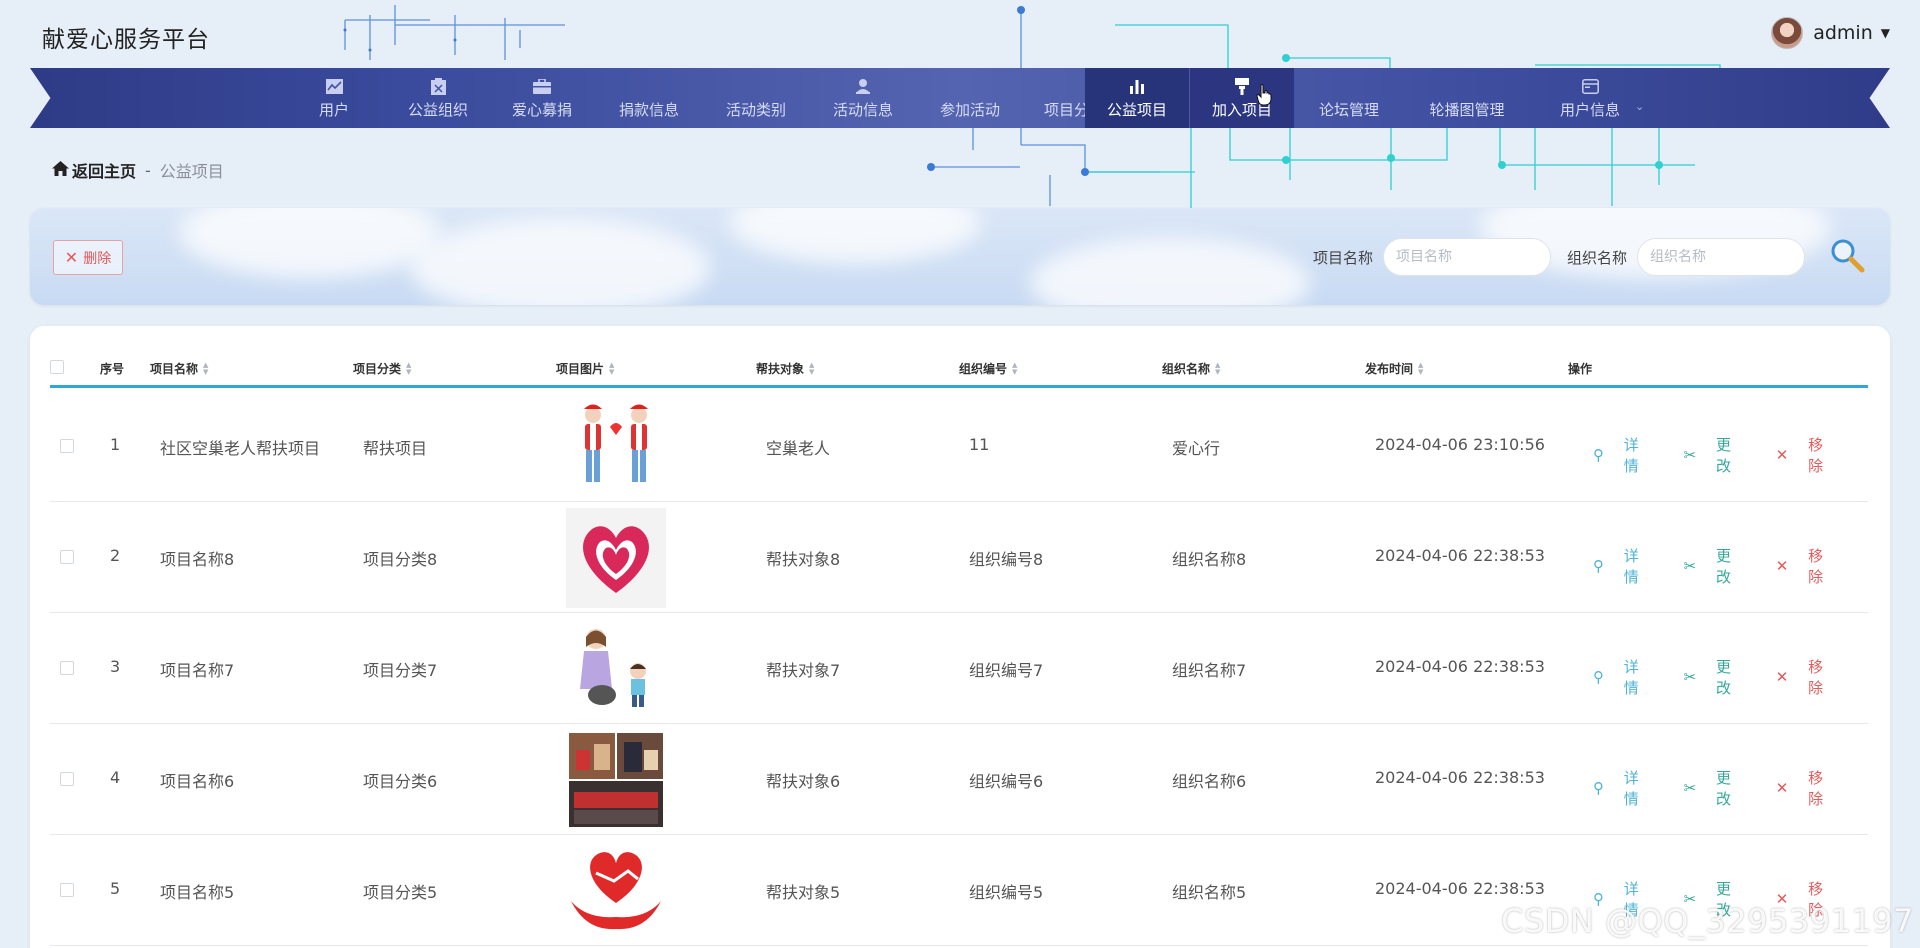  Describe the element at coordinates (57, 367) in the screenshot. I see `select-all-checkbox` at that location.